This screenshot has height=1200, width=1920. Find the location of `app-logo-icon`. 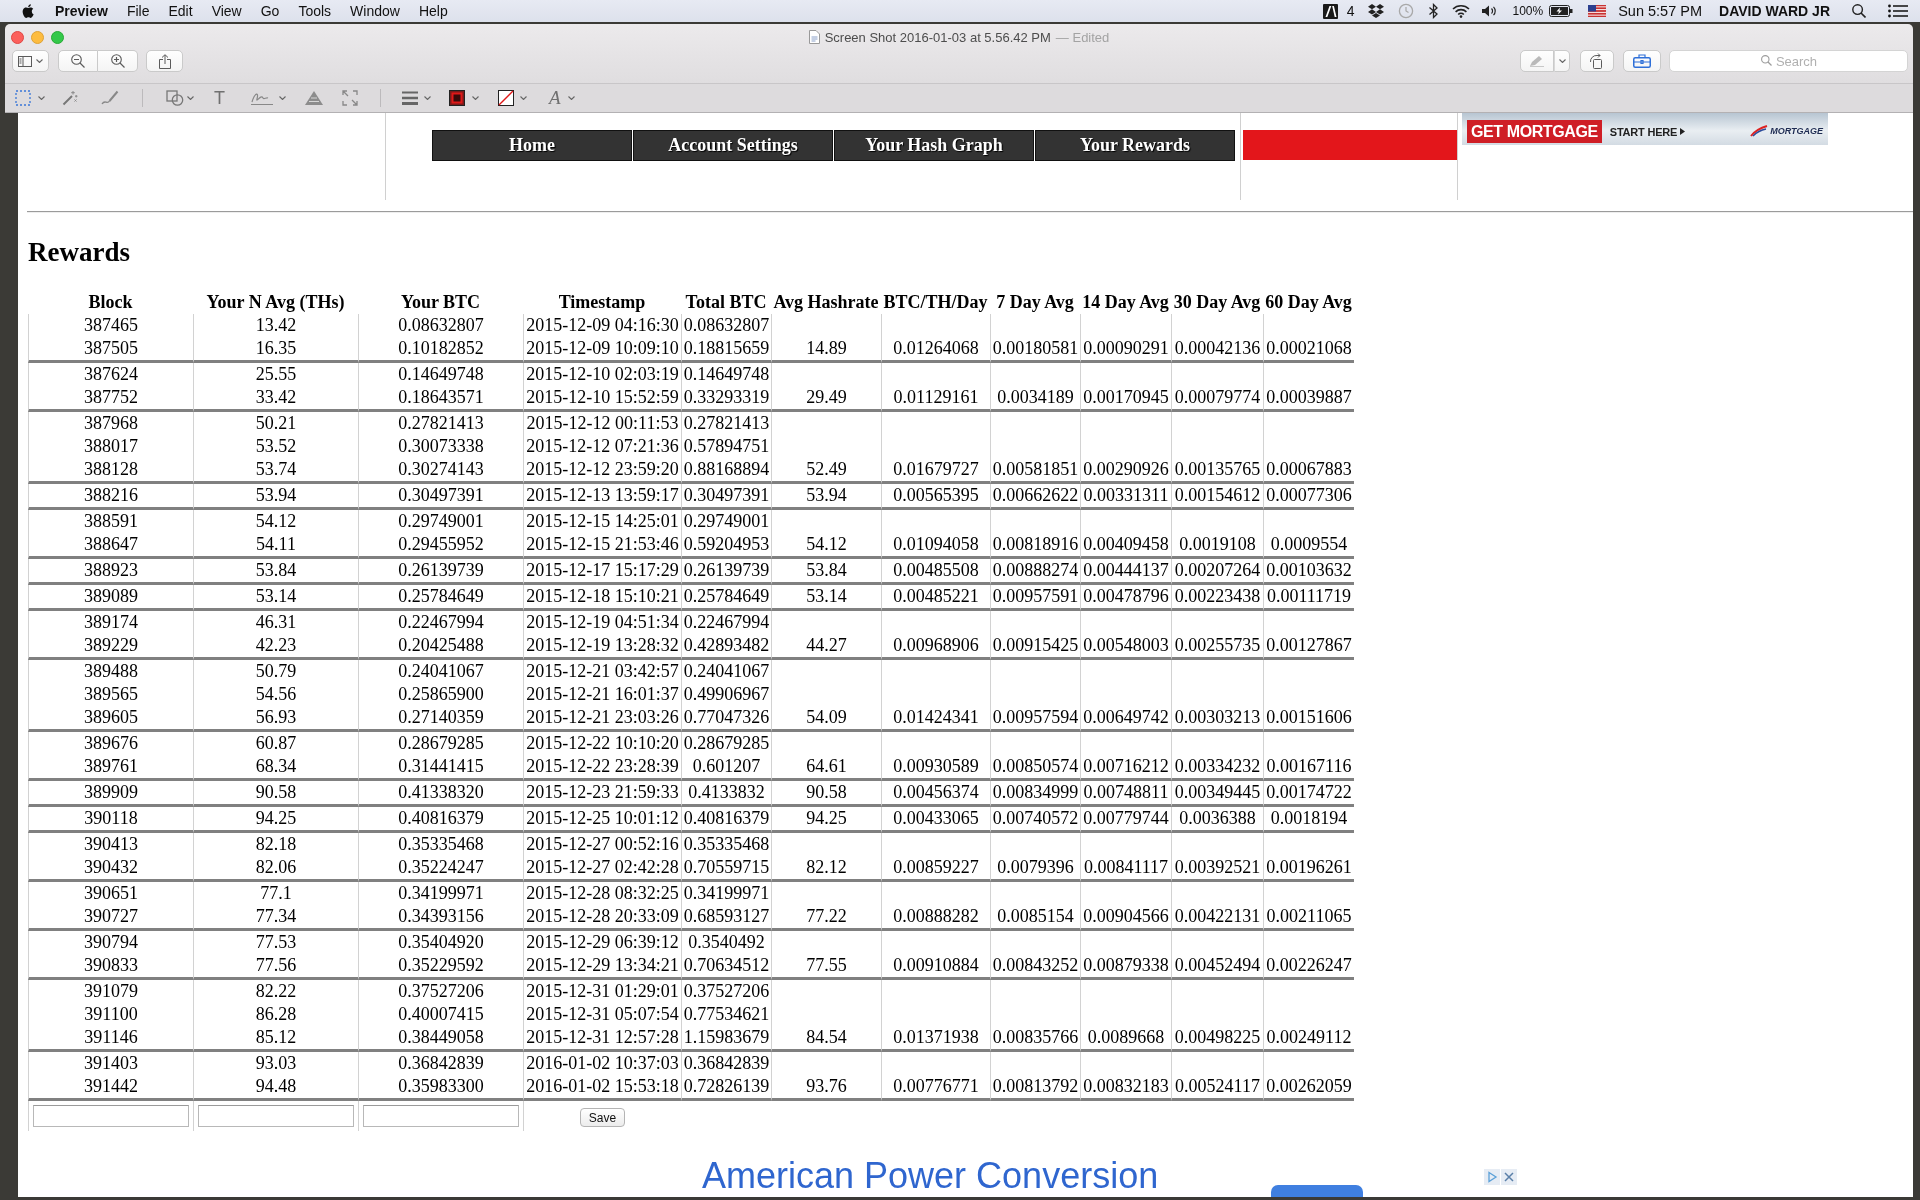

app-logo-icon is located at coordinates (1330, 11).